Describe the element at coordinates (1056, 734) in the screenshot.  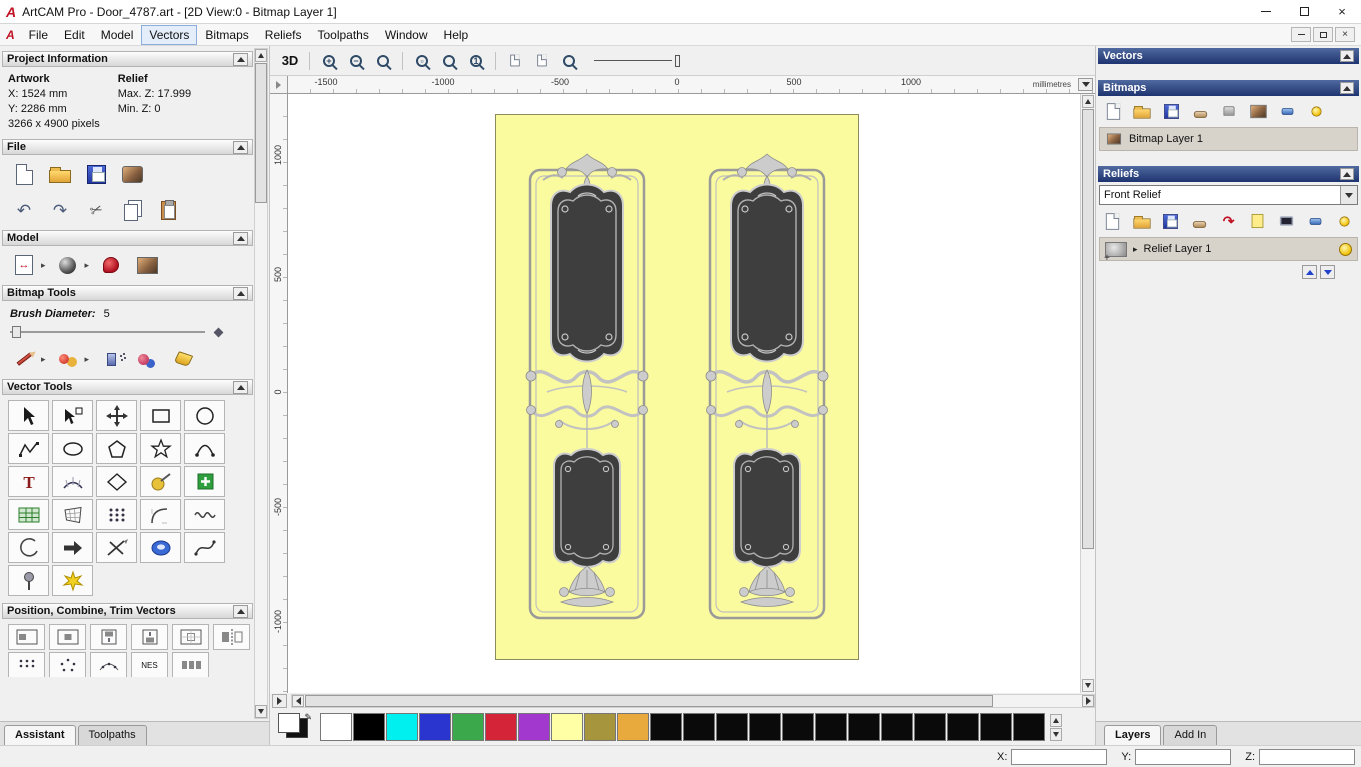
I see `palette-down-button` at that location.